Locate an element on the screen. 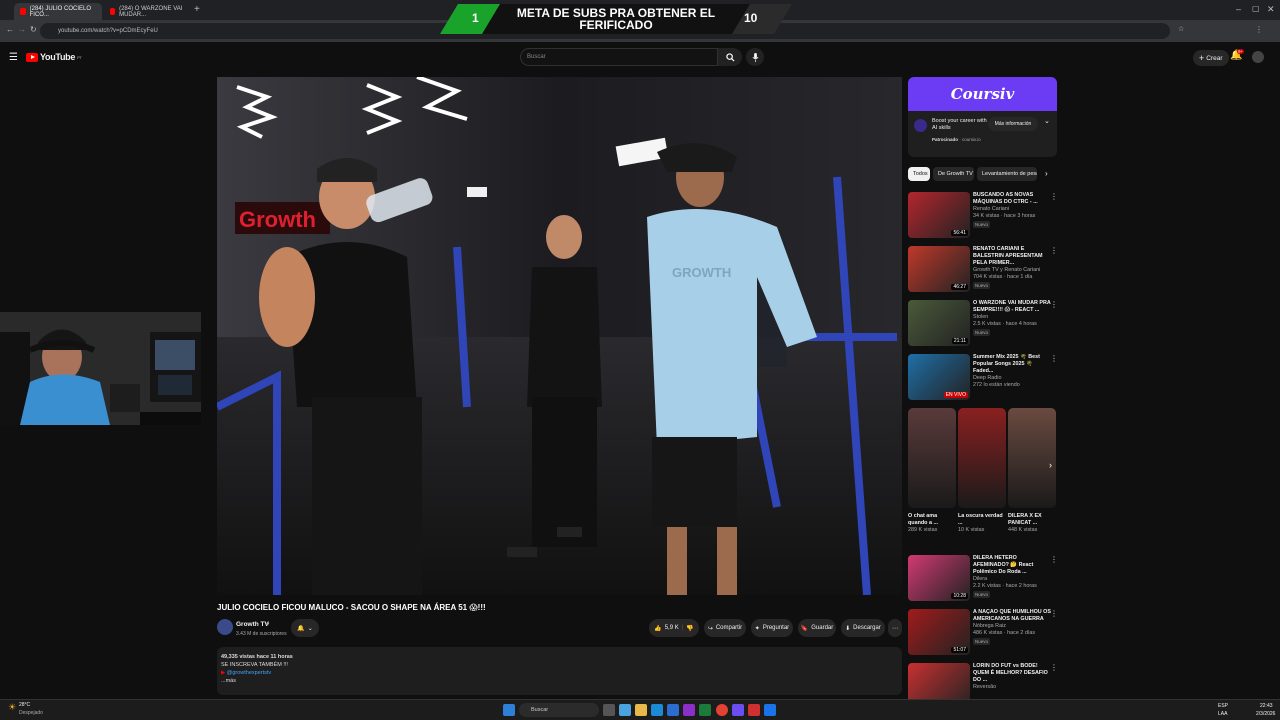  ask-button: ✦ Preguntar is located at coordinates (772, 628).